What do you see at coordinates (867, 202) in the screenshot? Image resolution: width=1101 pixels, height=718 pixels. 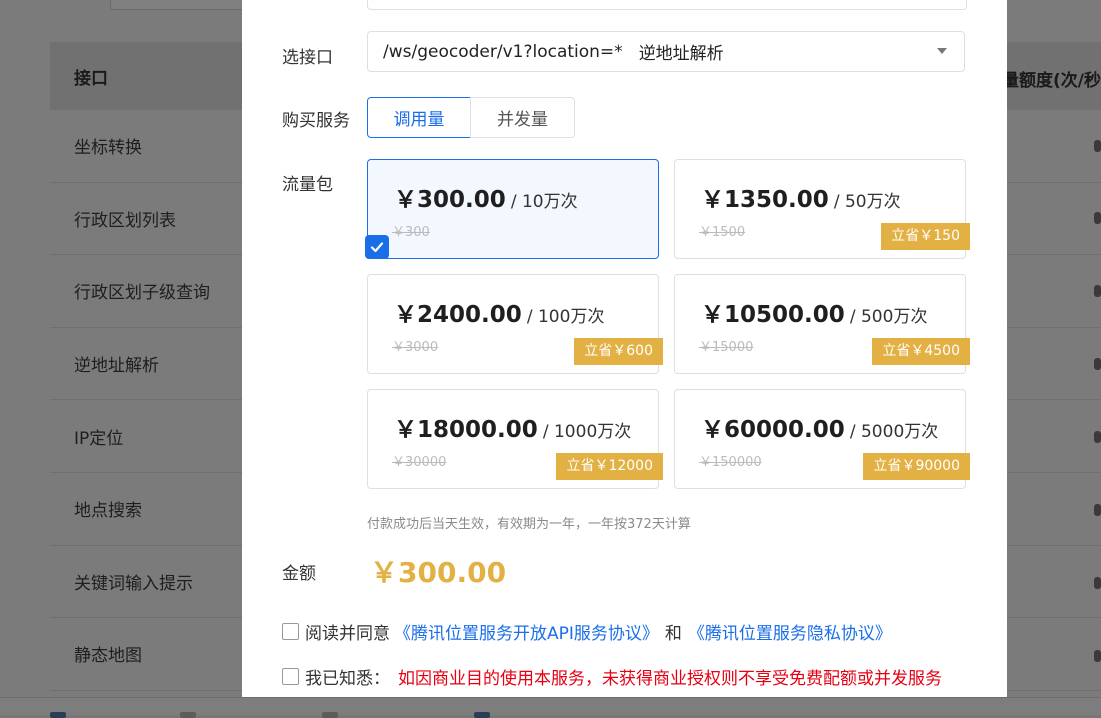 I see `package-unit: / 50万次` at bounding box center [867, 202].